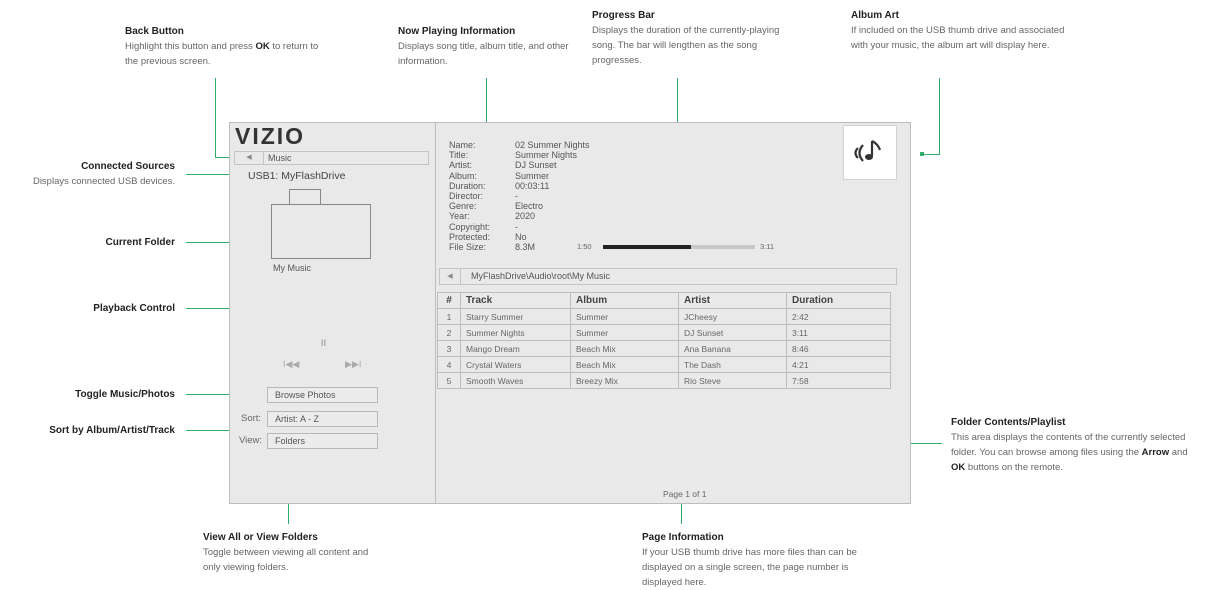 The width and height of the screenshot is (1207, 590). Describe the element at coordinates (463, 206) in the screenshot. I see `info-key: Genre:` at that location.